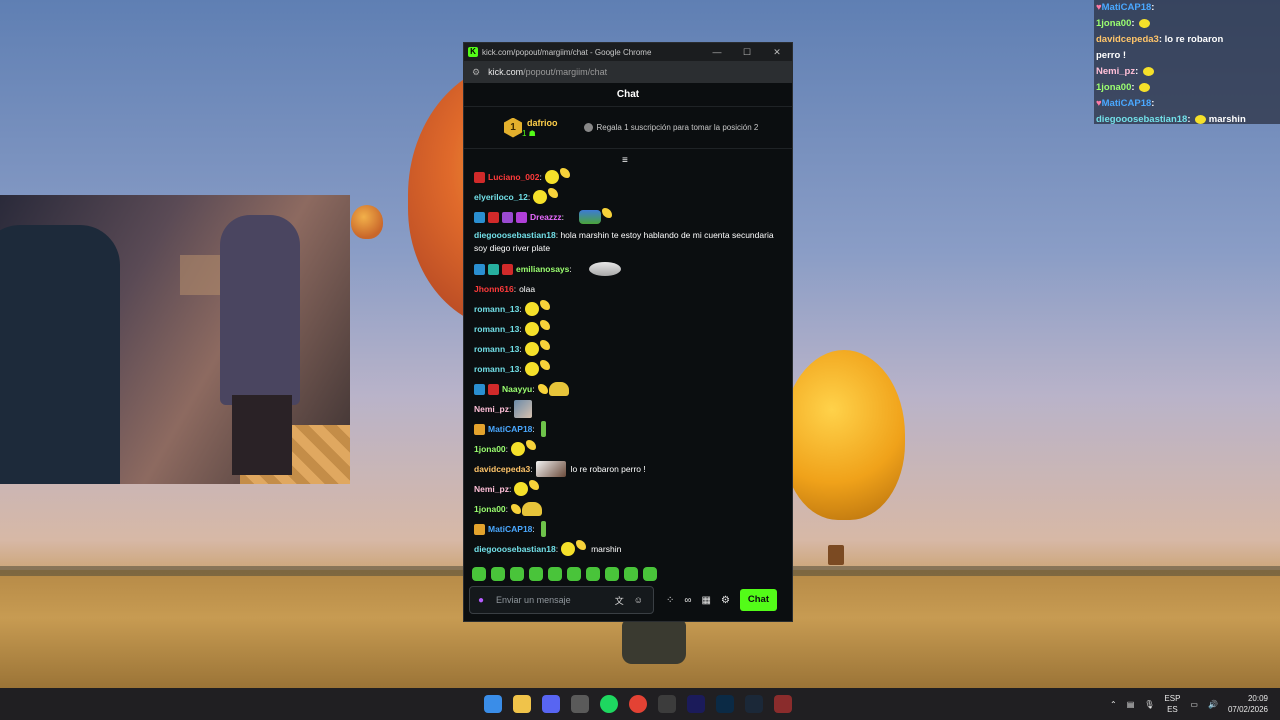 Image resolution: width=1280 pixels, height=720 pixels. What do you see at coordinates (670, 600) in the screenshot?
I see `kick-points-icon: ⁘` at bounding box center [670, 600].